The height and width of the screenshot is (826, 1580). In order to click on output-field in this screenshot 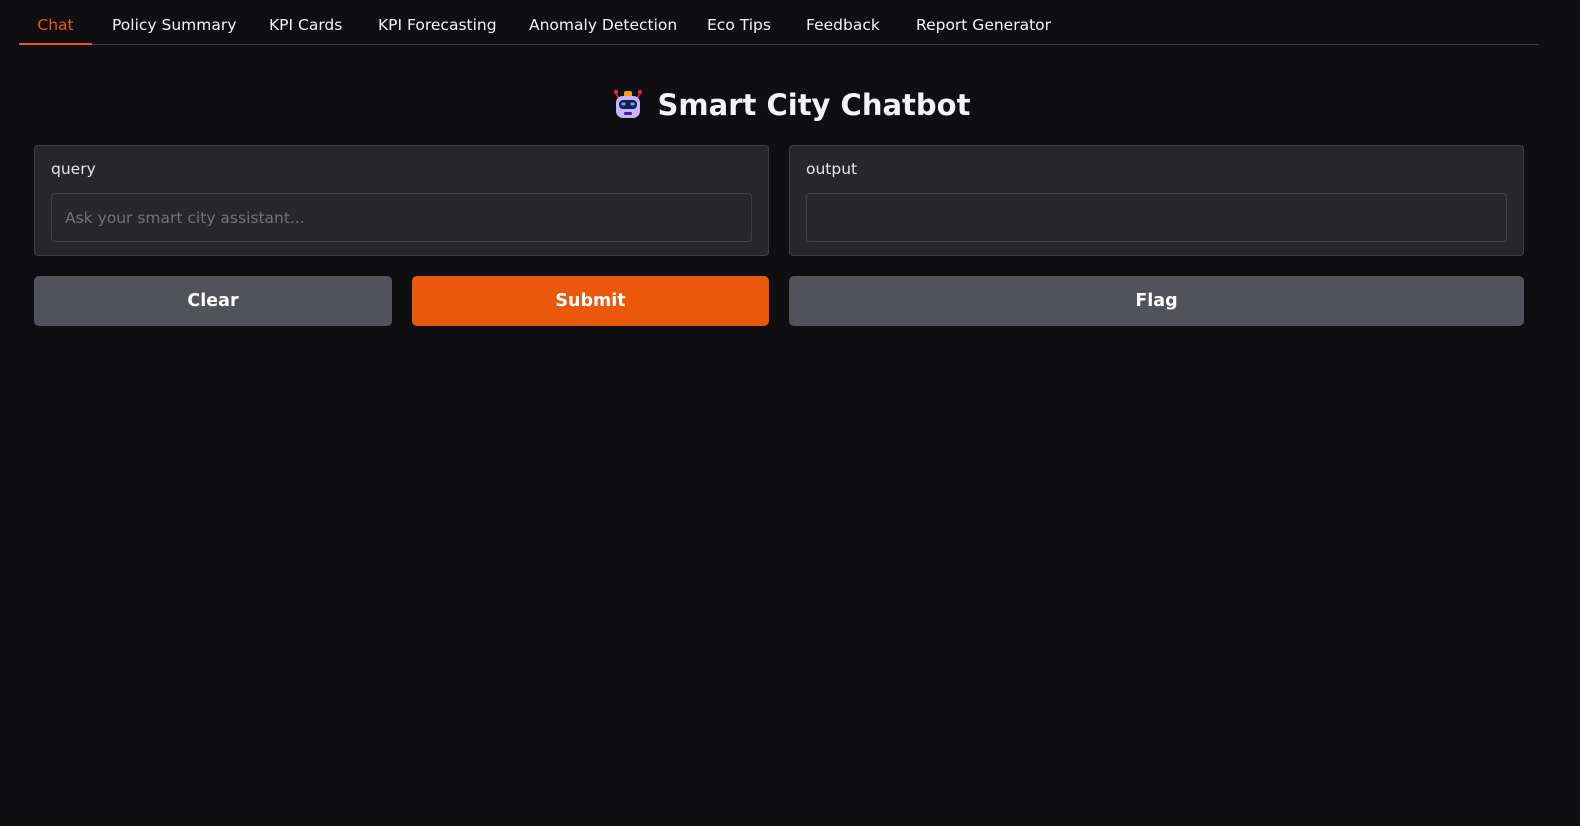, I will do `click(1156, 217)`.